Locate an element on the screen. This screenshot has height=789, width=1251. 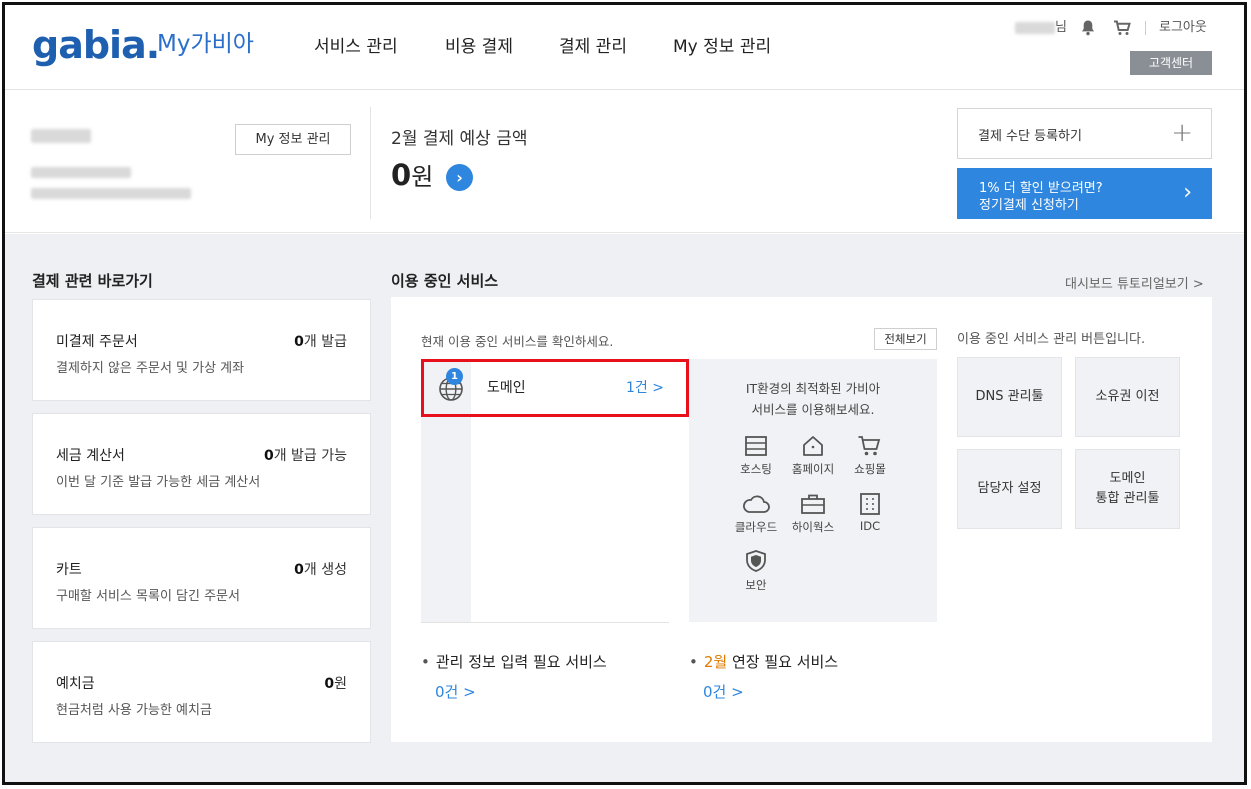
card-value: 0개 발급 is located at coordinates (320, 341).